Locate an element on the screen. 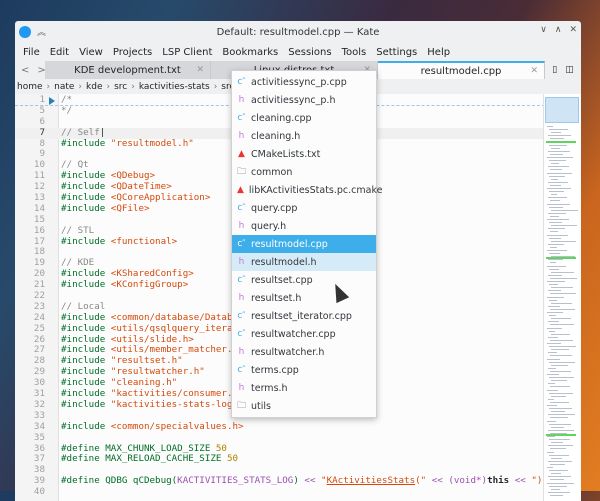  menu-help: Help is located at coordinates (438, 52).